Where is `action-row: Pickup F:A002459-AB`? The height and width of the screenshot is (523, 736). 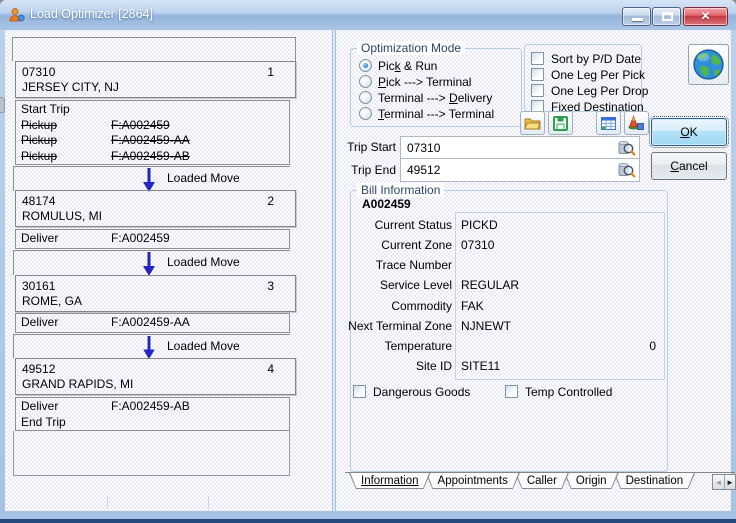 action-row: Pickup F:A002459-AB is located at coordinates (152, 157).